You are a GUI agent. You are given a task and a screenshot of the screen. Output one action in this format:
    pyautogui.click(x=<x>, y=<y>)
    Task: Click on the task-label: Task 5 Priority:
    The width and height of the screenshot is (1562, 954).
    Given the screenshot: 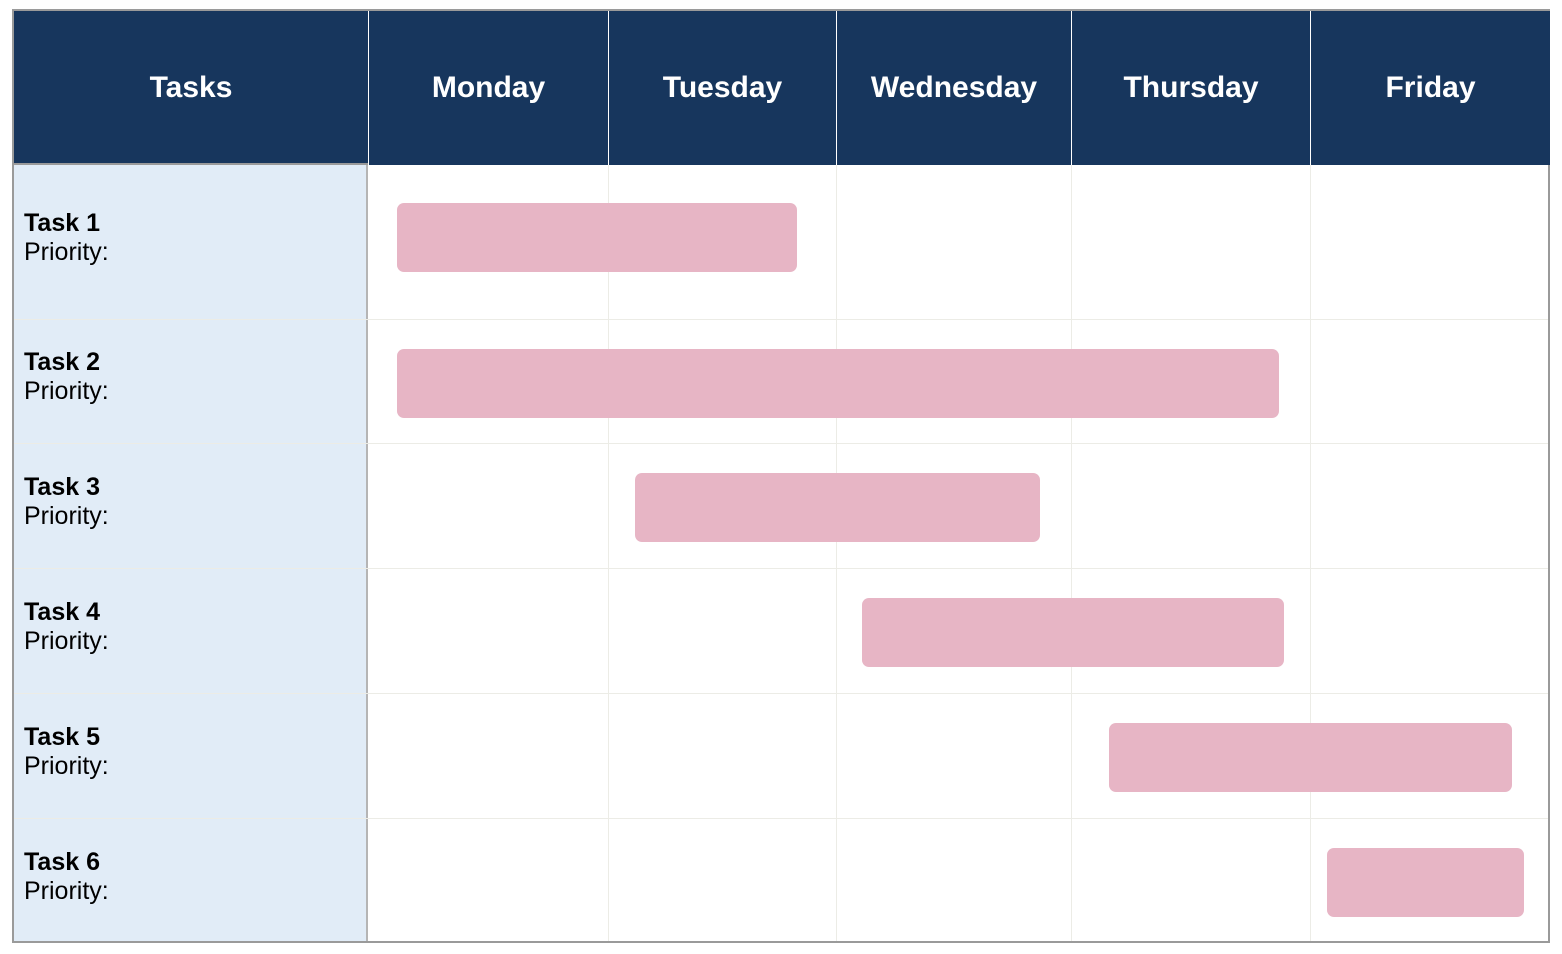 What is the action you would take?
    pyautogui.click(x=66, y=752)
    